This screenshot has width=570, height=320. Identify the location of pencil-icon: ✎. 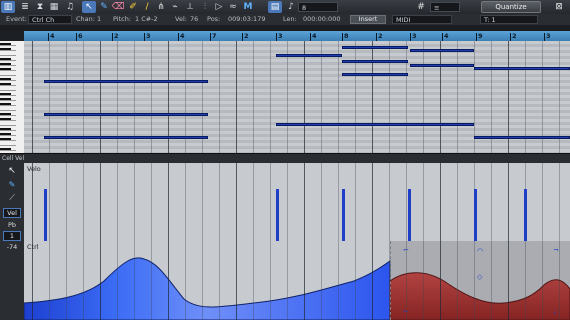
(104, 7).